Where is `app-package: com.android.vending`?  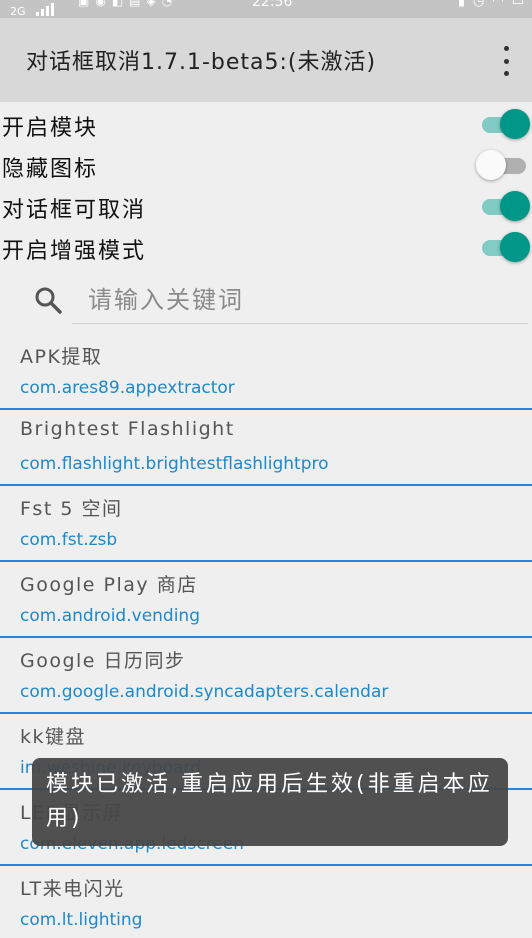
app-package: com.android.vending is located at coordinates (110, 616).